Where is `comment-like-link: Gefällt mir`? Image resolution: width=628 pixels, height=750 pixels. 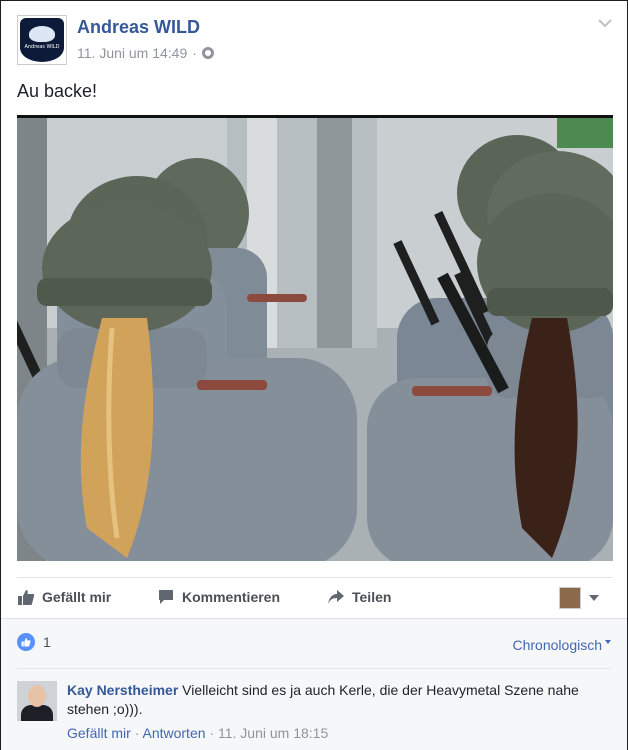
comment-like-link: Gefällt mir is located at coordinates (99, 733).